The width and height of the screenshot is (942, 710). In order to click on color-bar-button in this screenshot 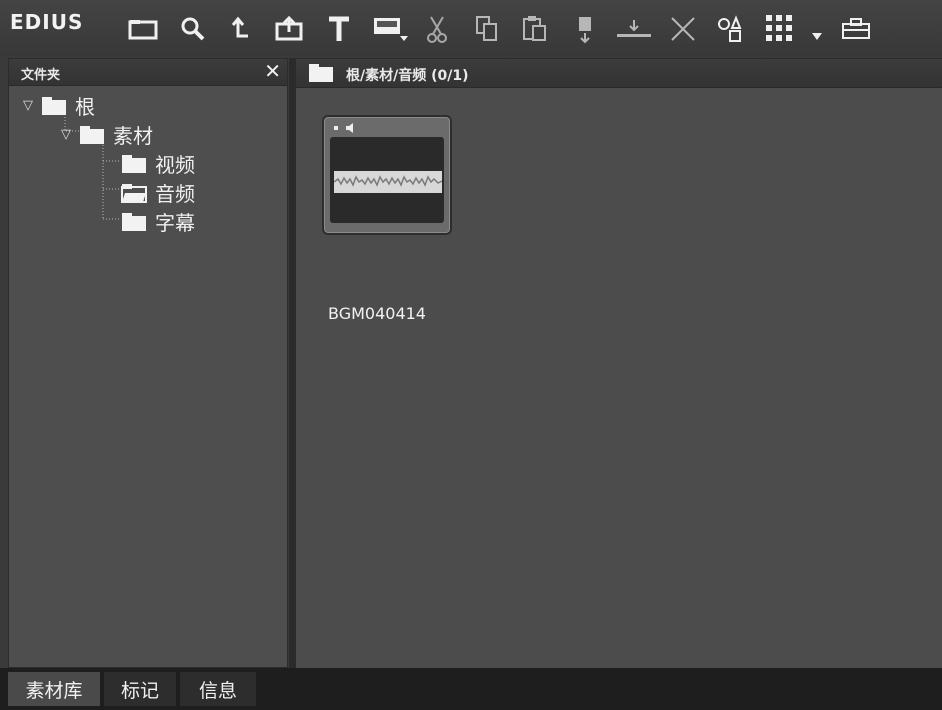, I will do `click(390, 29)`.